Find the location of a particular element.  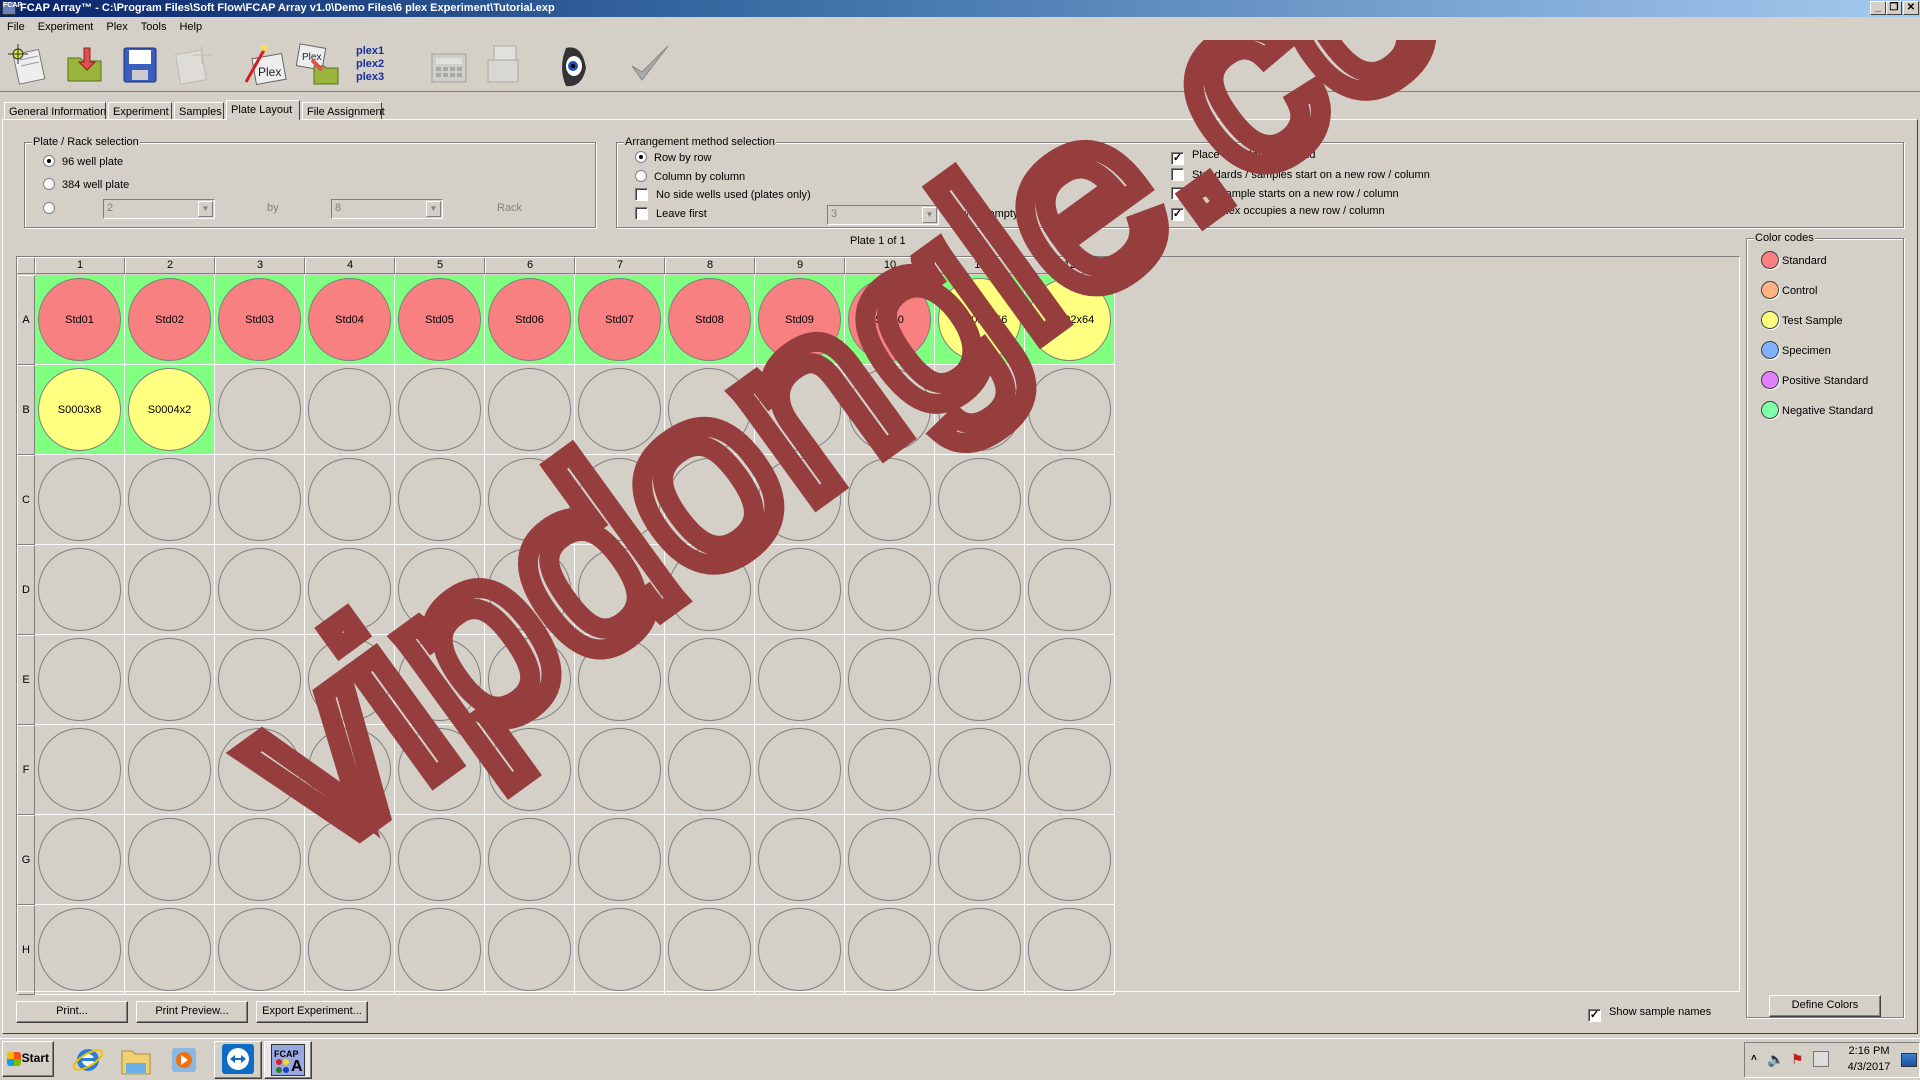

well-B7 is located at coordinates (619, 409).